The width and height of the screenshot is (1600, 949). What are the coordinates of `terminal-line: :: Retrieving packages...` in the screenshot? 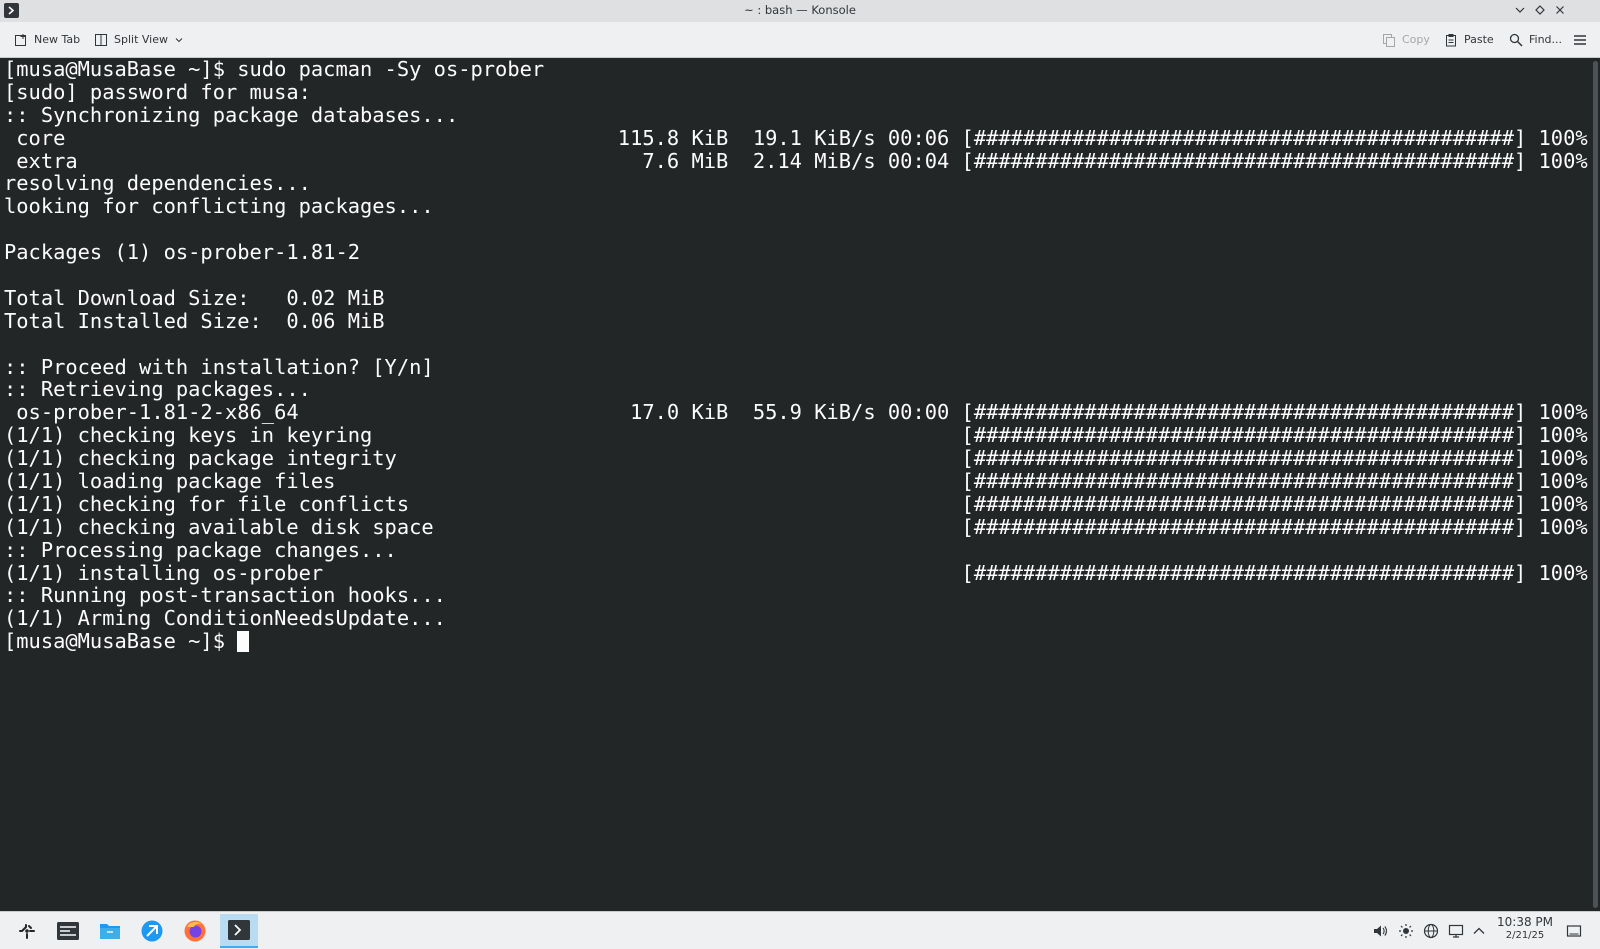 It's located at (157, 389).